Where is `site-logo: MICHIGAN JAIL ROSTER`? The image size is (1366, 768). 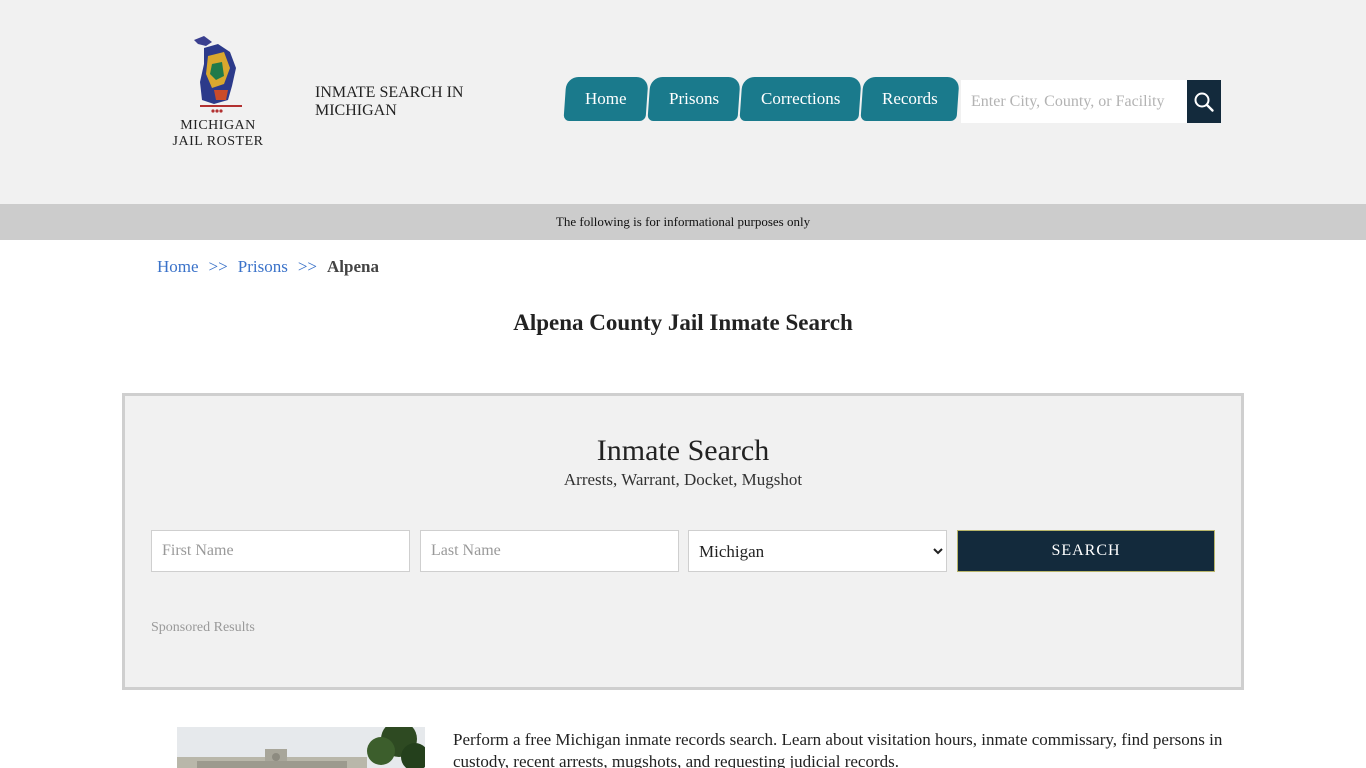
site-logo: MICHIGAN JAIL ROSTER is located at coordinates (218, 94).